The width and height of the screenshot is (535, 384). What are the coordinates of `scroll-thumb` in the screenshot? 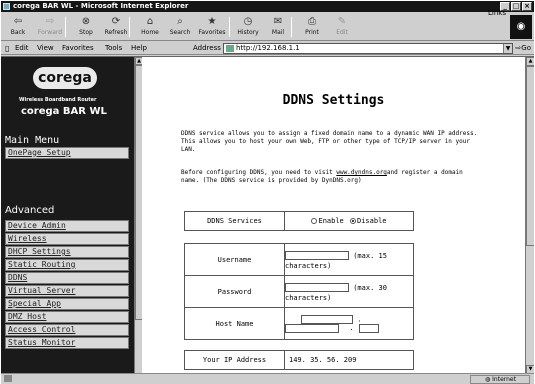 It's located at (530, 156).